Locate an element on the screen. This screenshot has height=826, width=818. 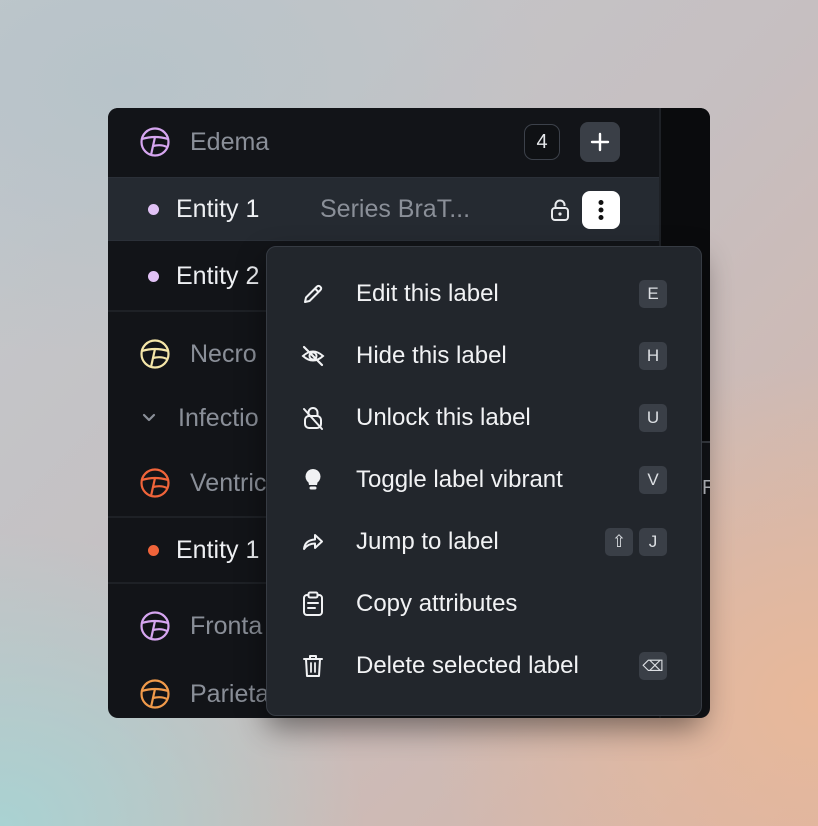
add-entity-button is located at coordinates (600, 142).